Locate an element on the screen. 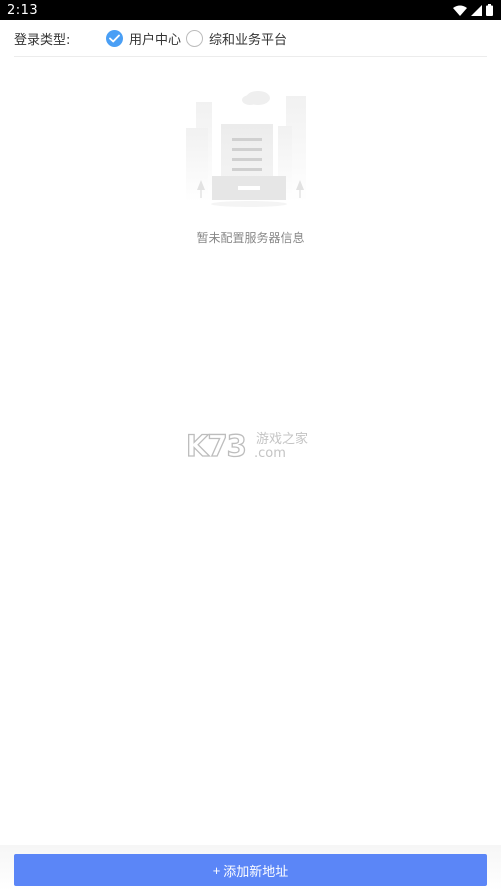  radio-business-platform-label: 综和业务平台 is located at coordinates (248, 40).